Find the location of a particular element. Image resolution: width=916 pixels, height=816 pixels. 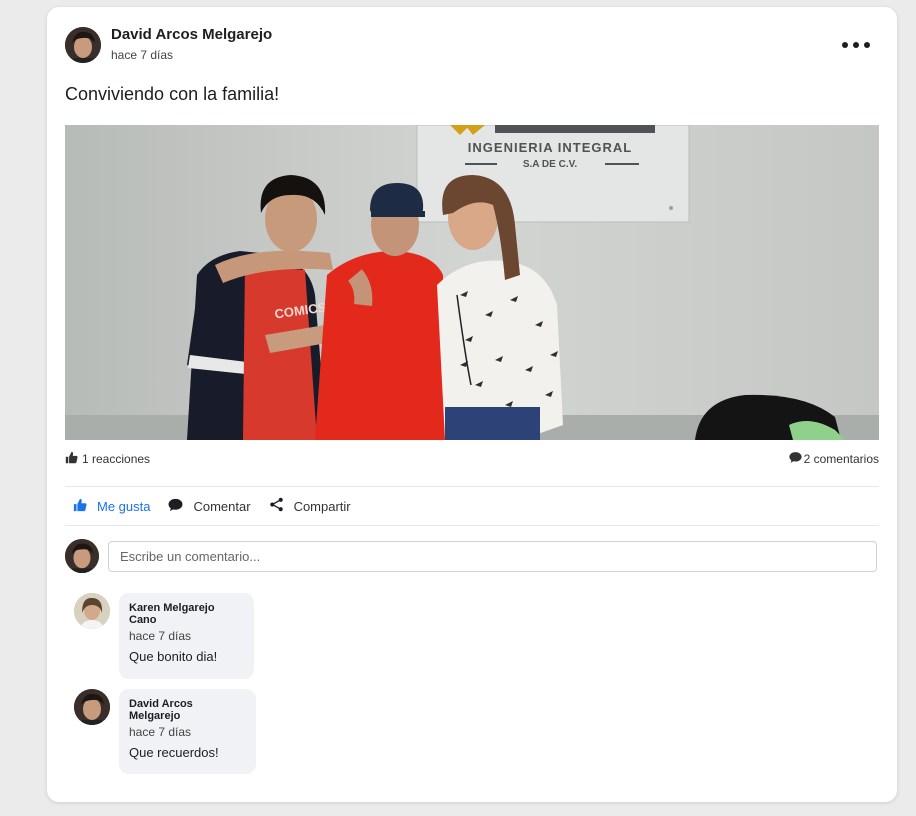

current-user-avatar is located at coordinates (82, 556).